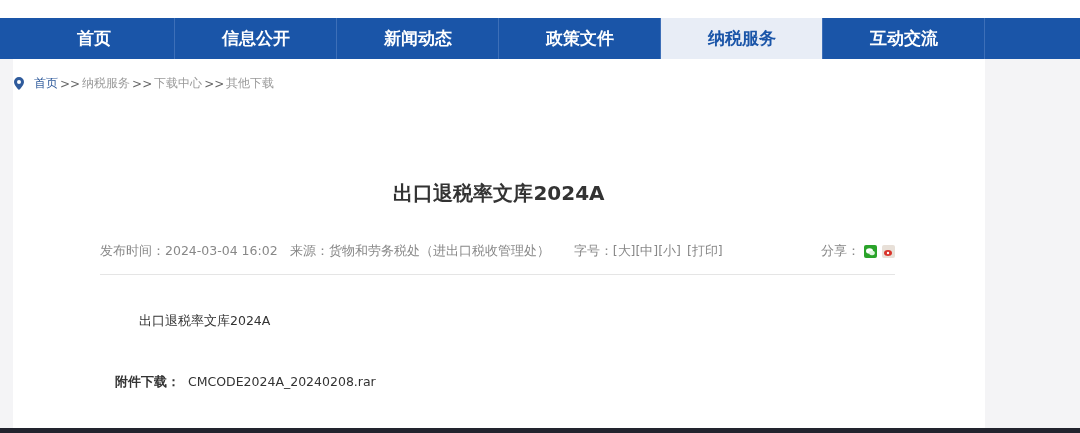  Describe the element at coordinates (499, 193) in the screenshot. I see `article-title: 出口退税率文库2024A` at that location.